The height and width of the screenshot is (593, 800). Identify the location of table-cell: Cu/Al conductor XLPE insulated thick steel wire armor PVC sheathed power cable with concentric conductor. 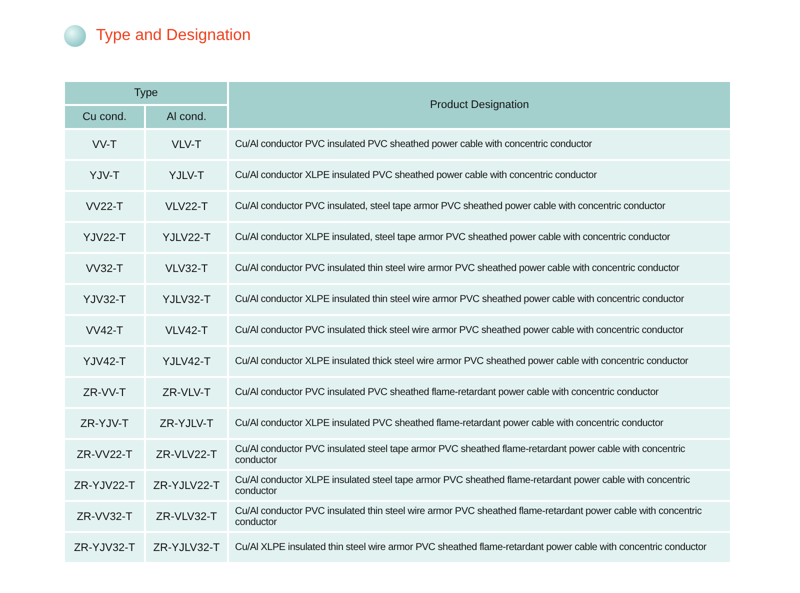
(479, 361).